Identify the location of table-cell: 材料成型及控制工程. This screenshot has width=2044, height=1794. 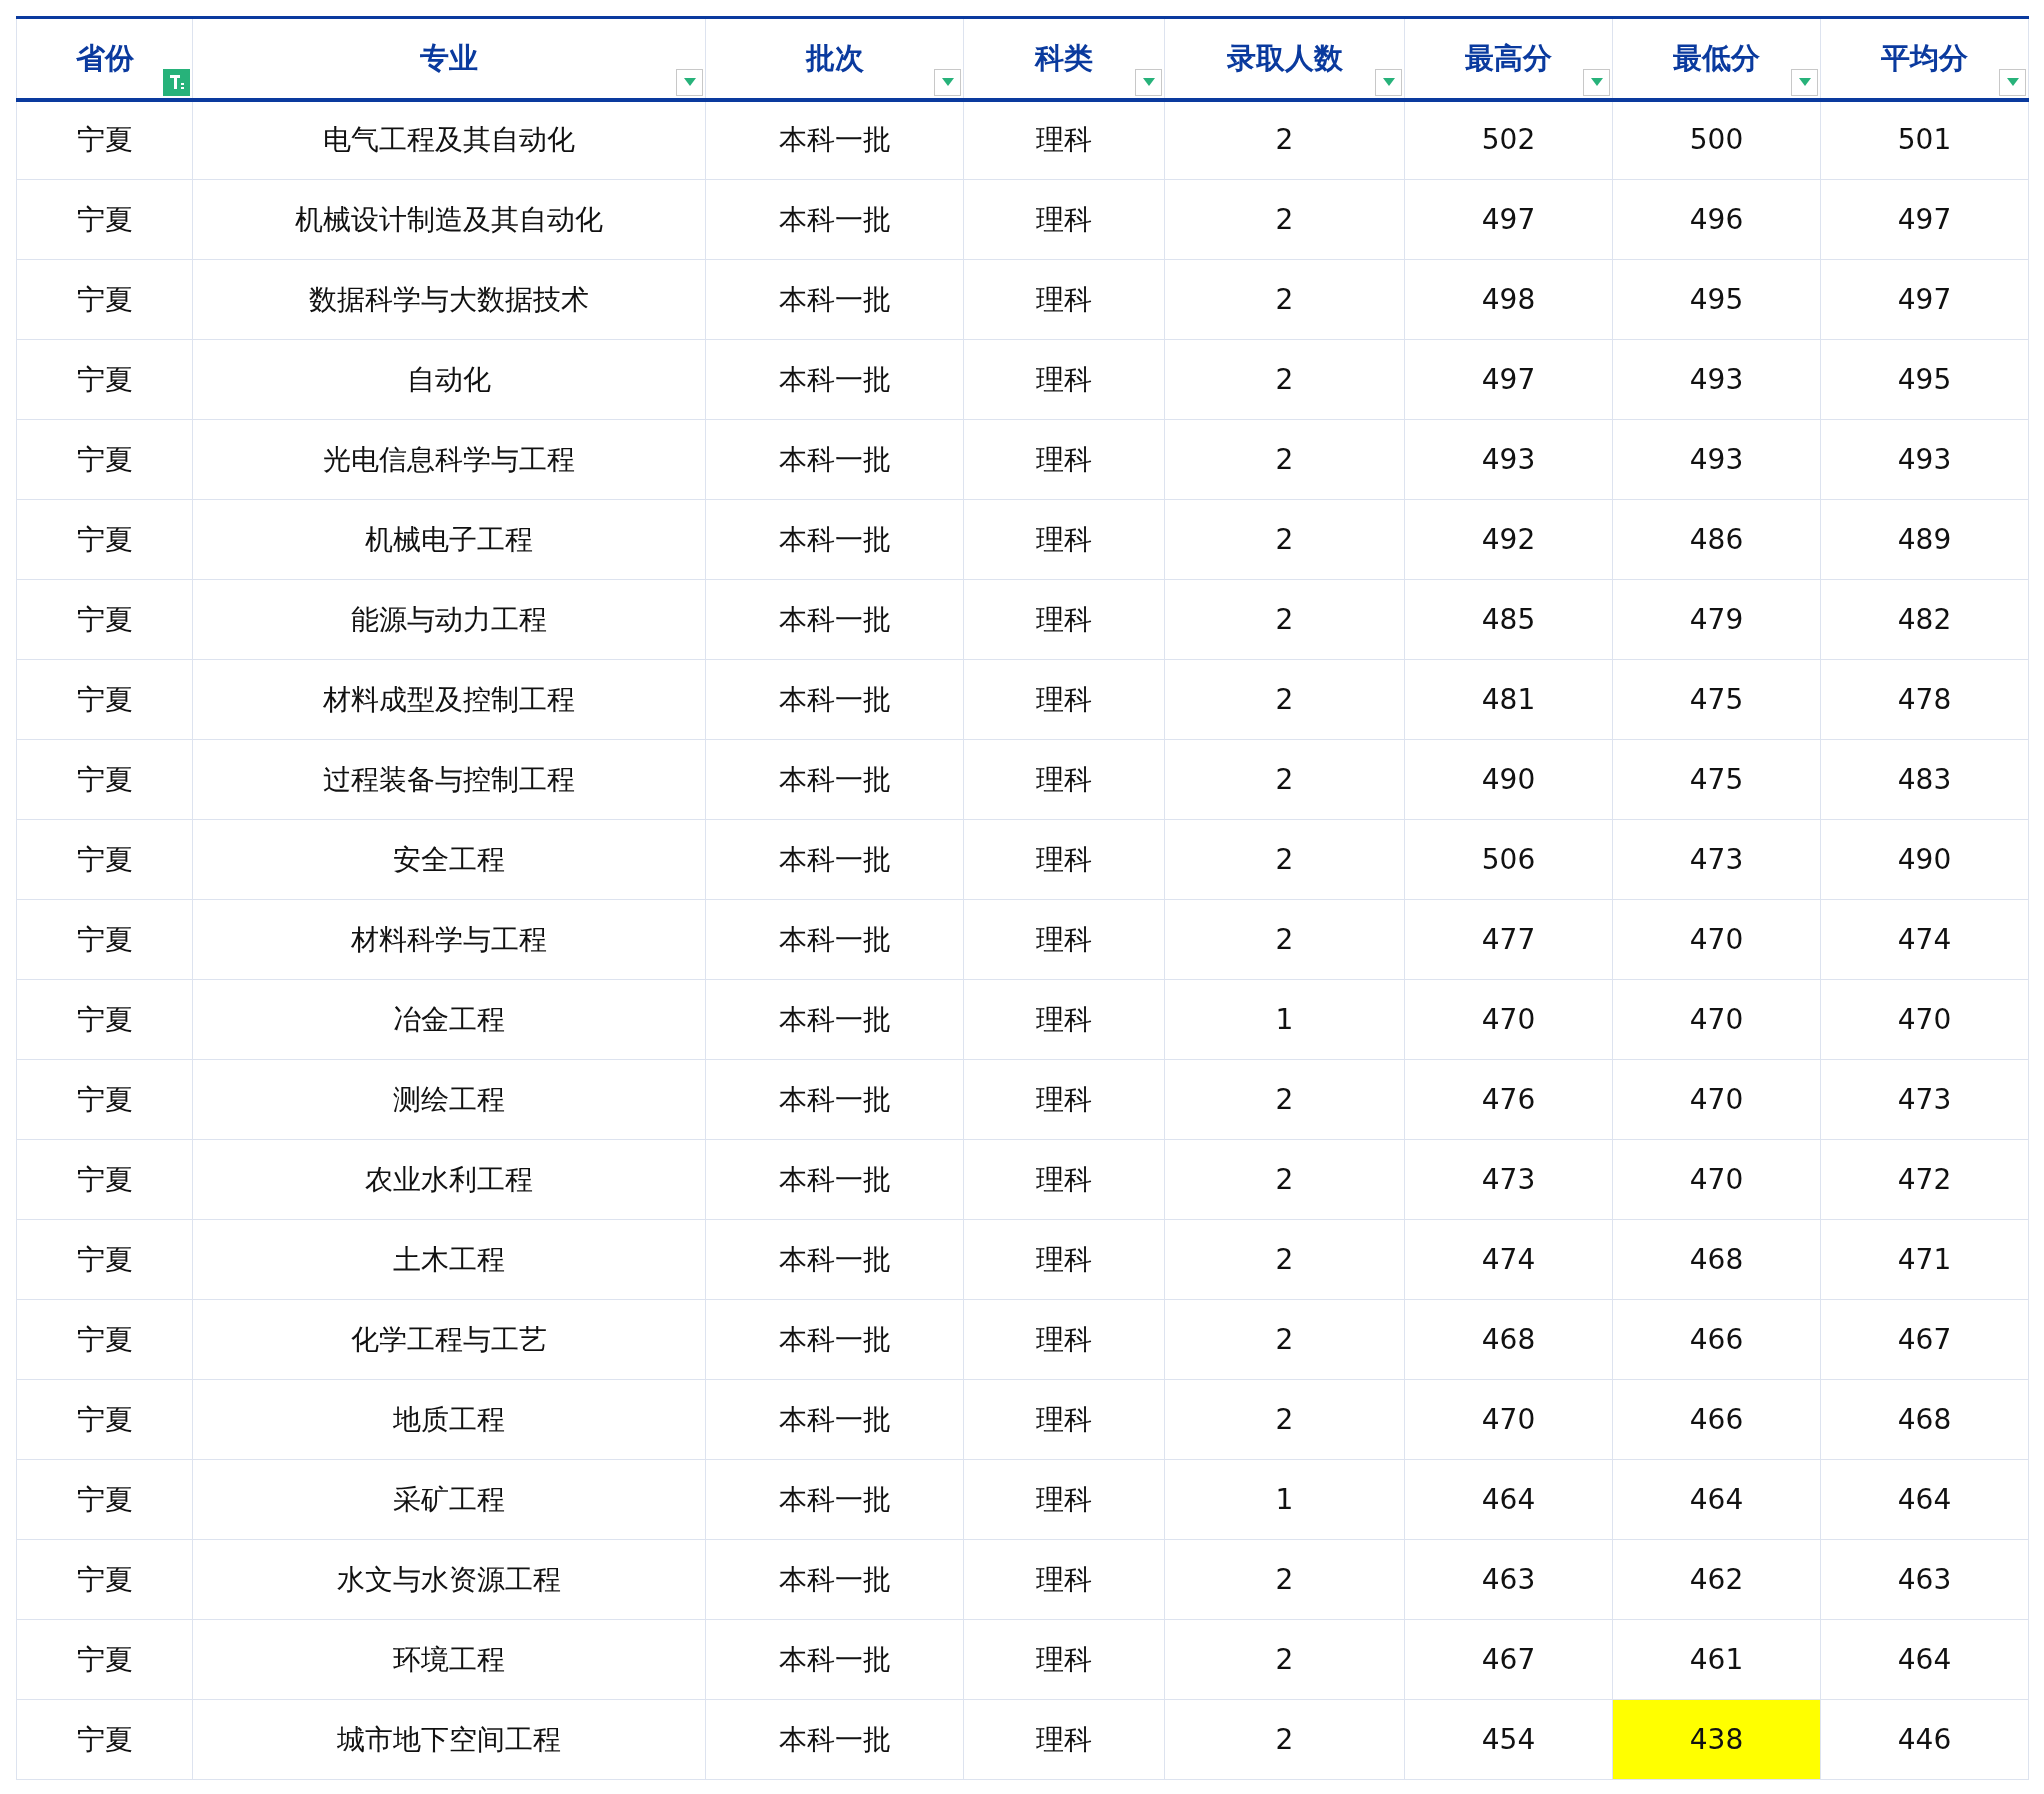
(449, 699).